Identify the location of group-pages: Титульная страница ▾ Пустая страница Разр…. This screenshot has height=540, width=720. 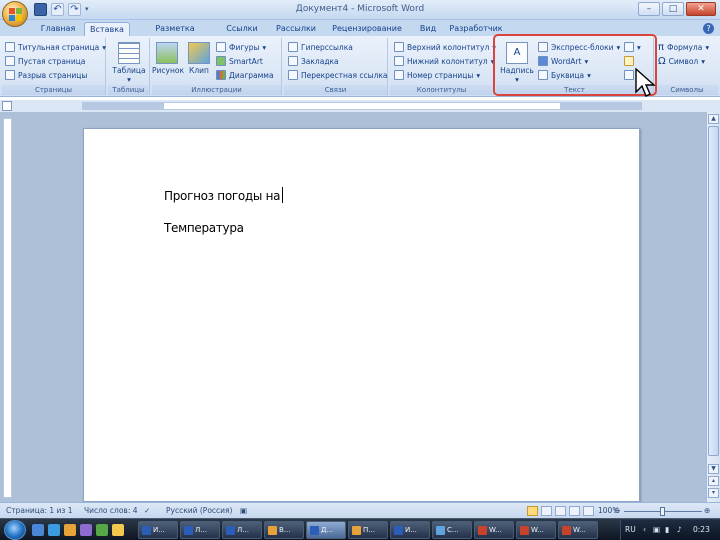
(54, 66).